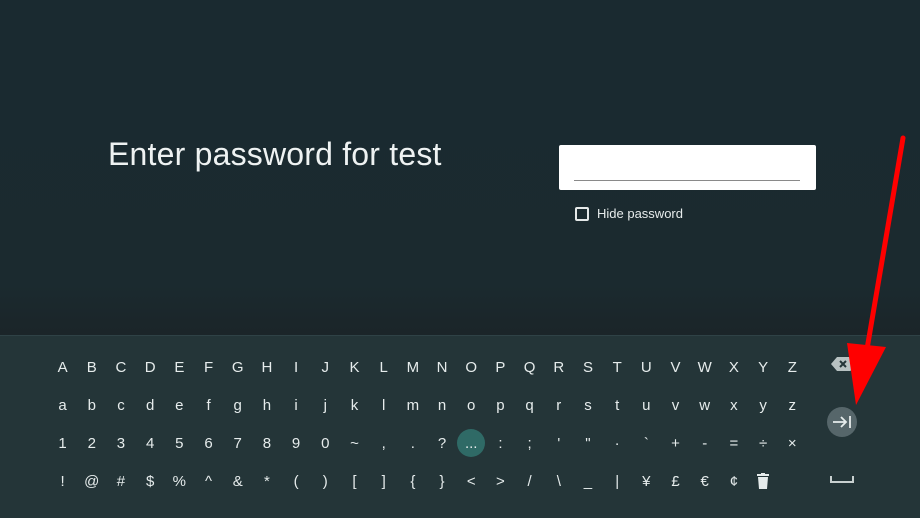 The image size is (920, 518). Describe the element at coordinates (842, 479) in the screenshot. I see `space-key` at that location.